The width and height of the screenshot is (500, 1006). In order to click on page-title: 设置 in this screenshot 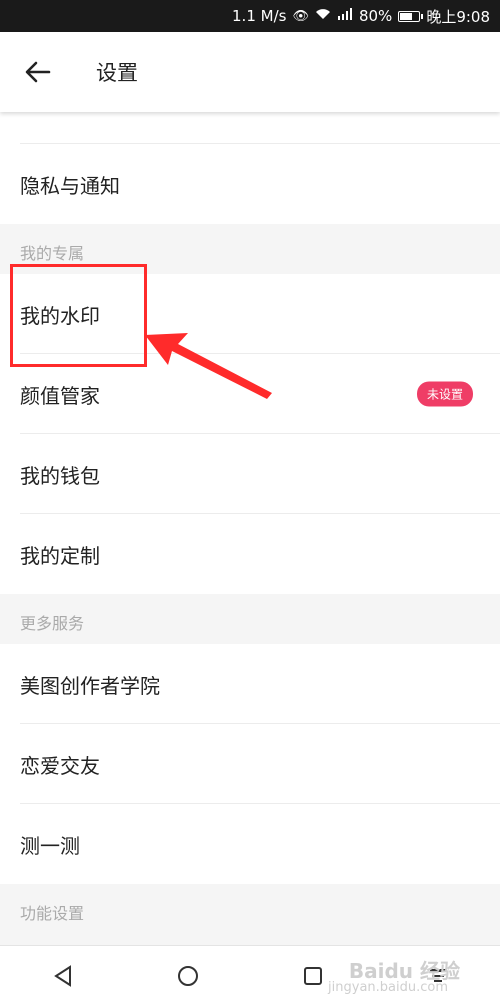, I will do `click(117, 73)`.